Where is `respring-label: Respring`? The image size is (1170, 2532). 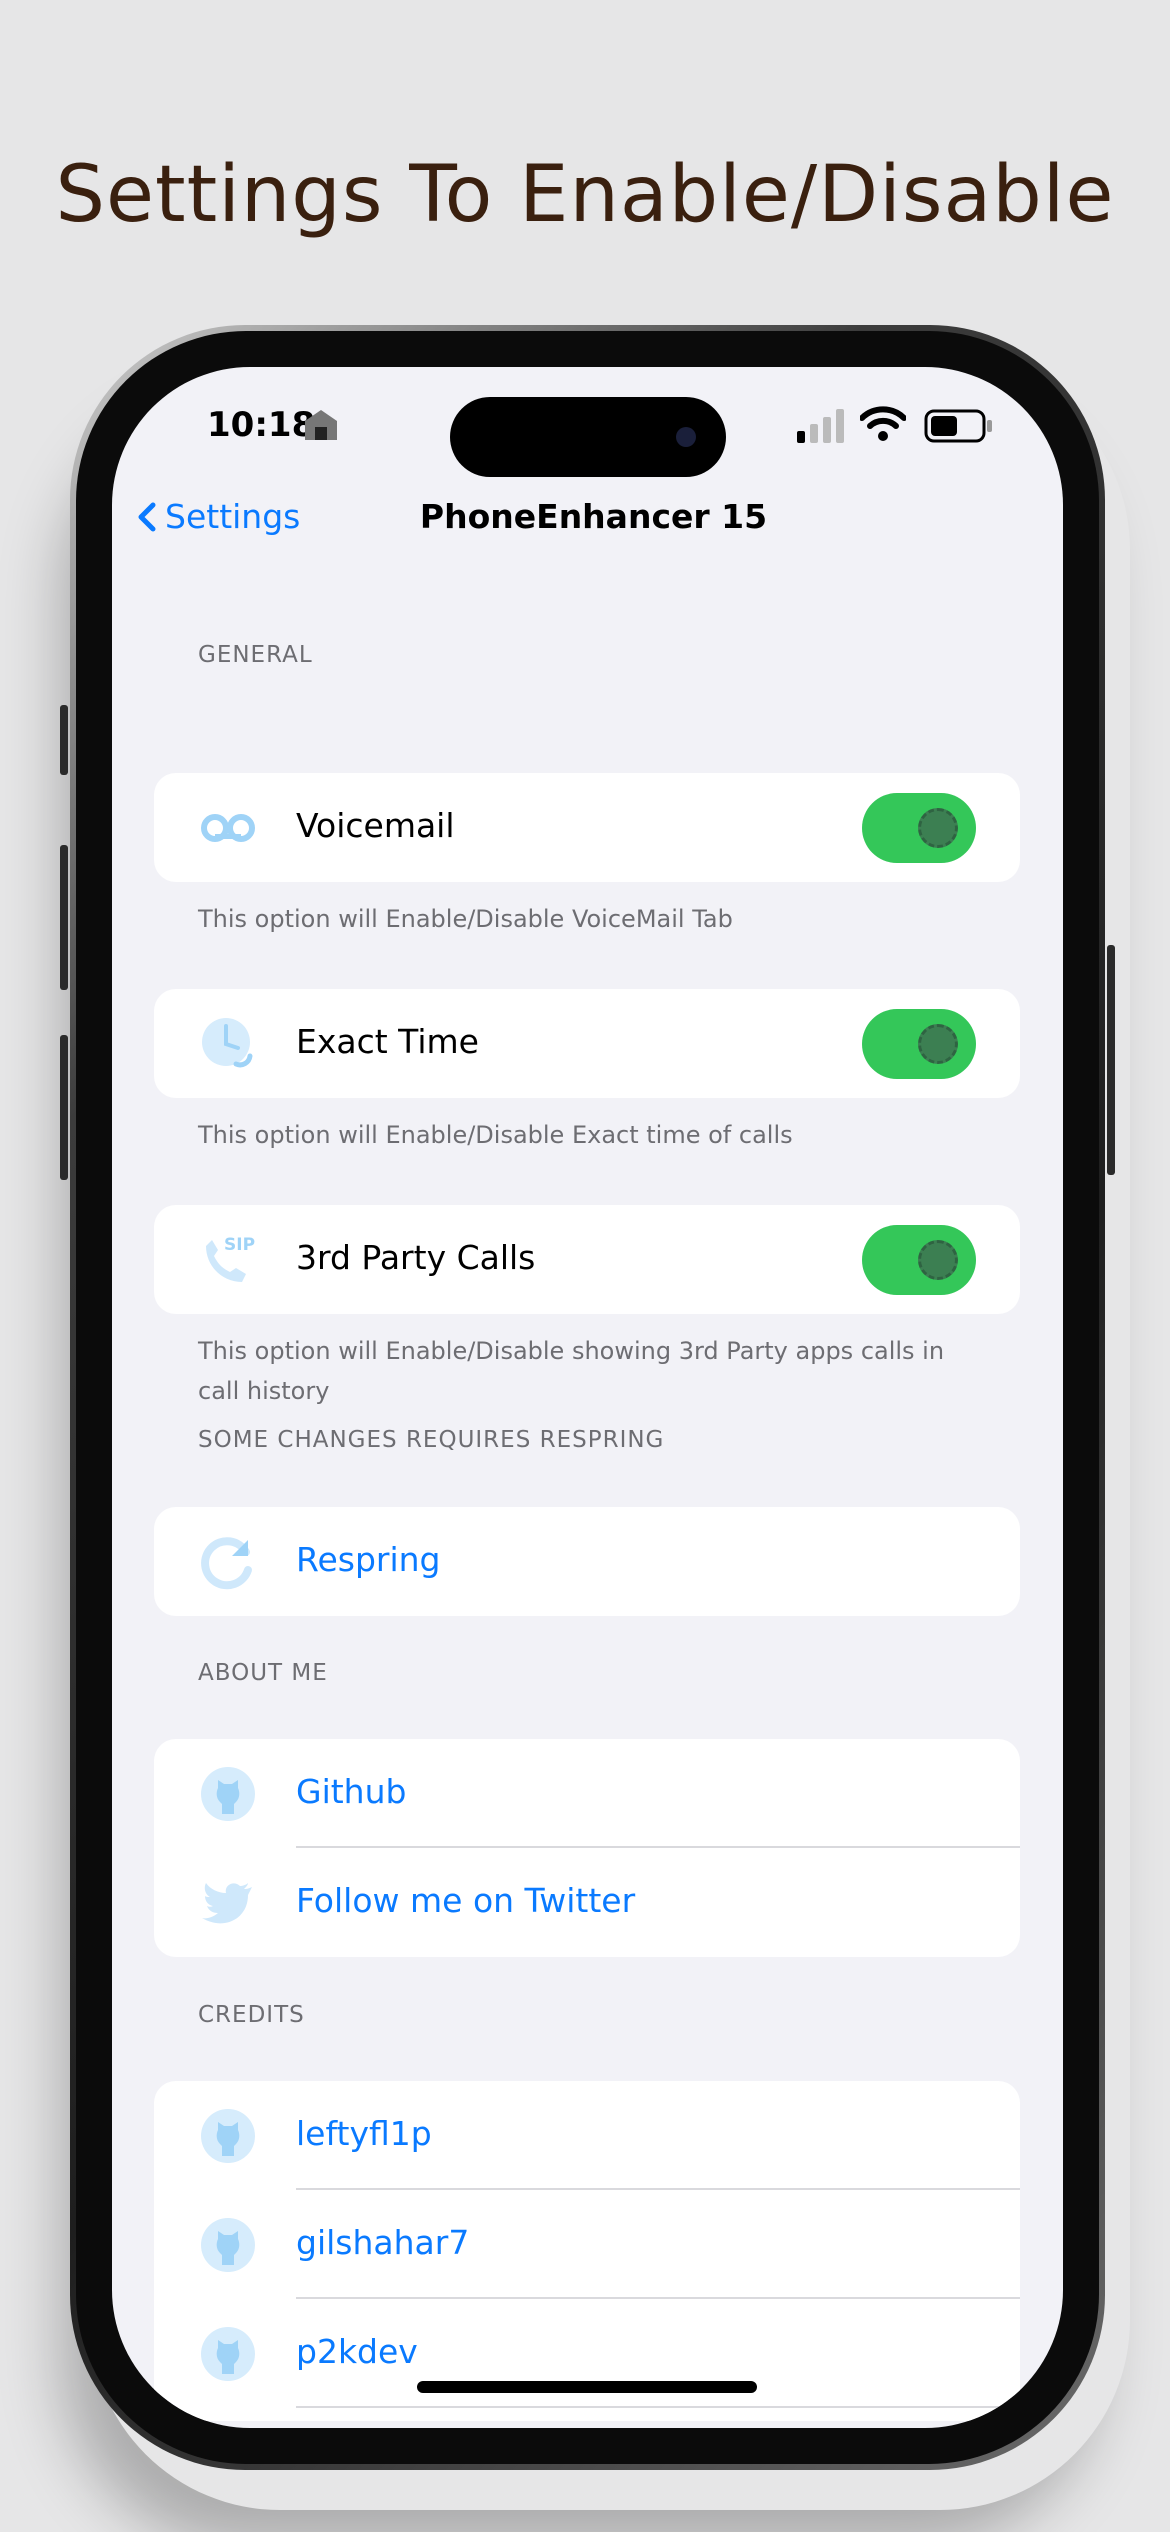 respring-label: Respring is located at coordinates (368, 1559).